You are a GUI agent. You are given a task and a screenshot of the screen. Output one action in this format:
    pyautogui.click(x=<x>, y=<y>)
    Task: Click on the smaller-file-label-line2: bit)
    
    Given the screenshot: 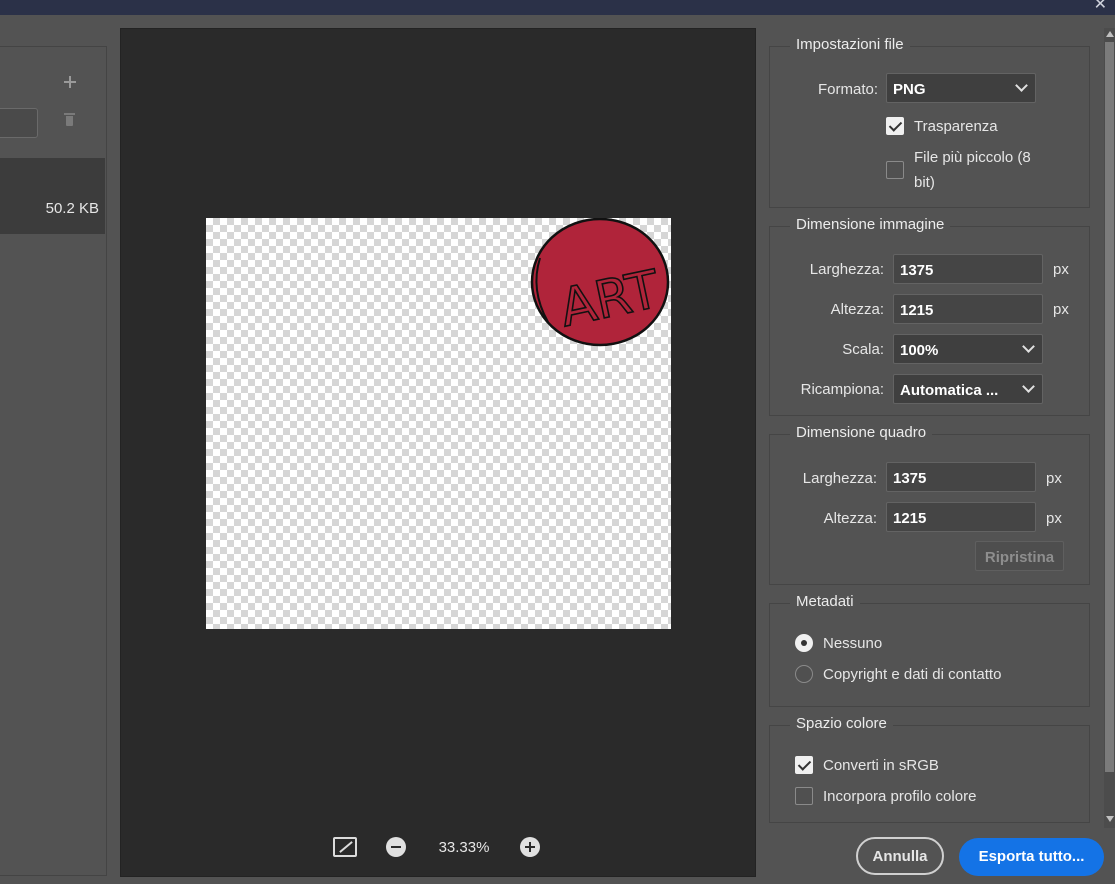 What is the action you would take?
    pyautogui.click(x=924, y=182)
    